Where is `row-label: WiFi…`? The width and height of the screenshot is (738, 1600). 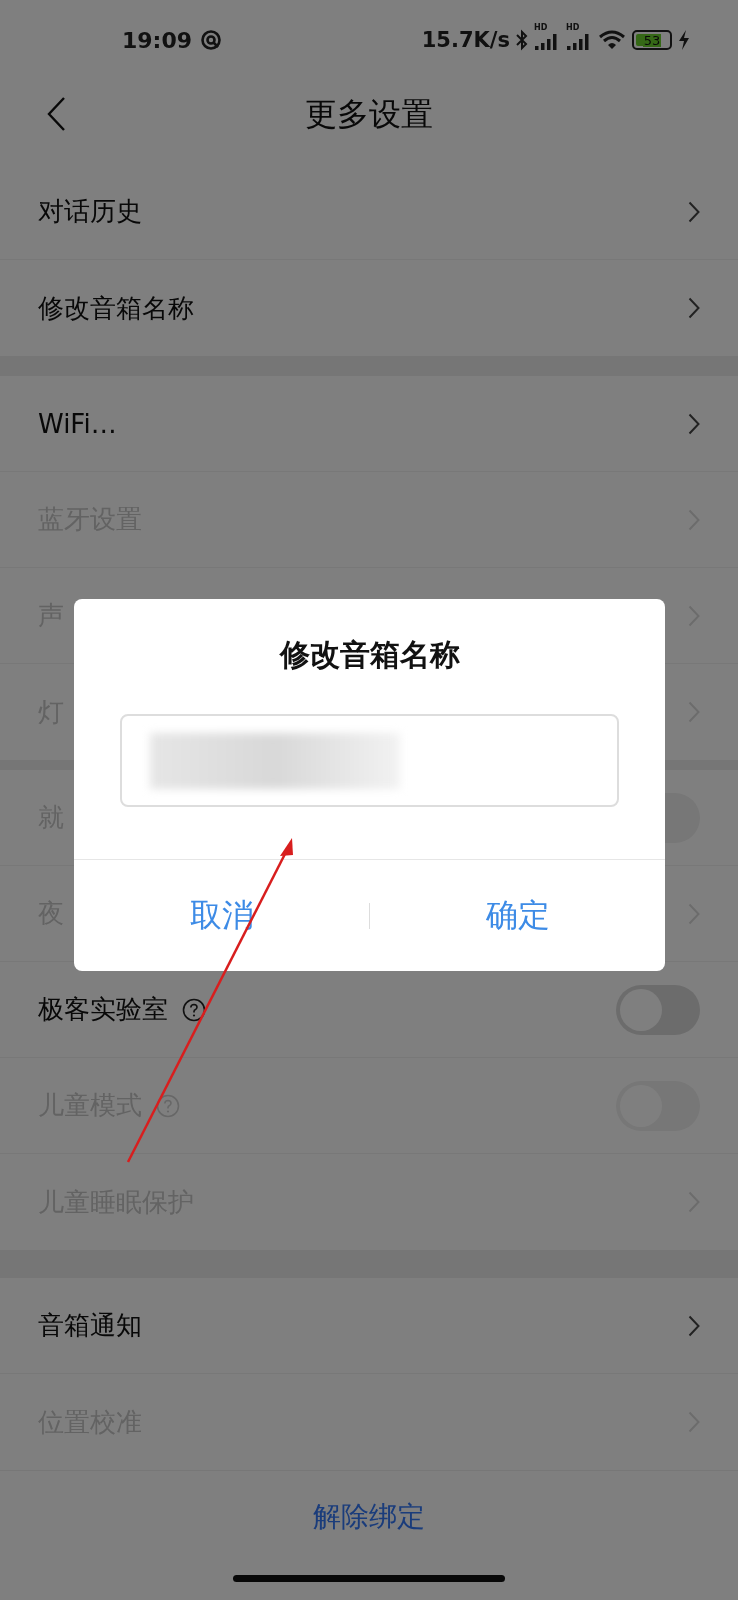 row-label: WiFi… is located at coordinates (77, 423).